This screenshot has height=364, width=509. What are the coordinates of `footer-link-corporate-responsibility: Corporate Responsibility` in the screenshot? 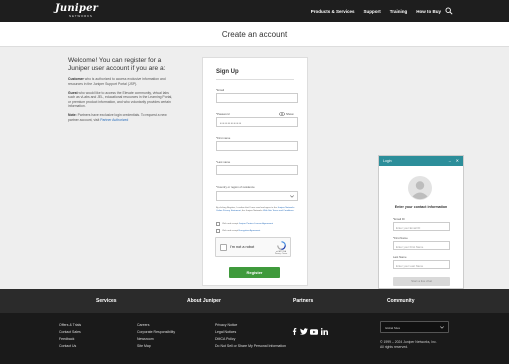 It's located at (156, 332).